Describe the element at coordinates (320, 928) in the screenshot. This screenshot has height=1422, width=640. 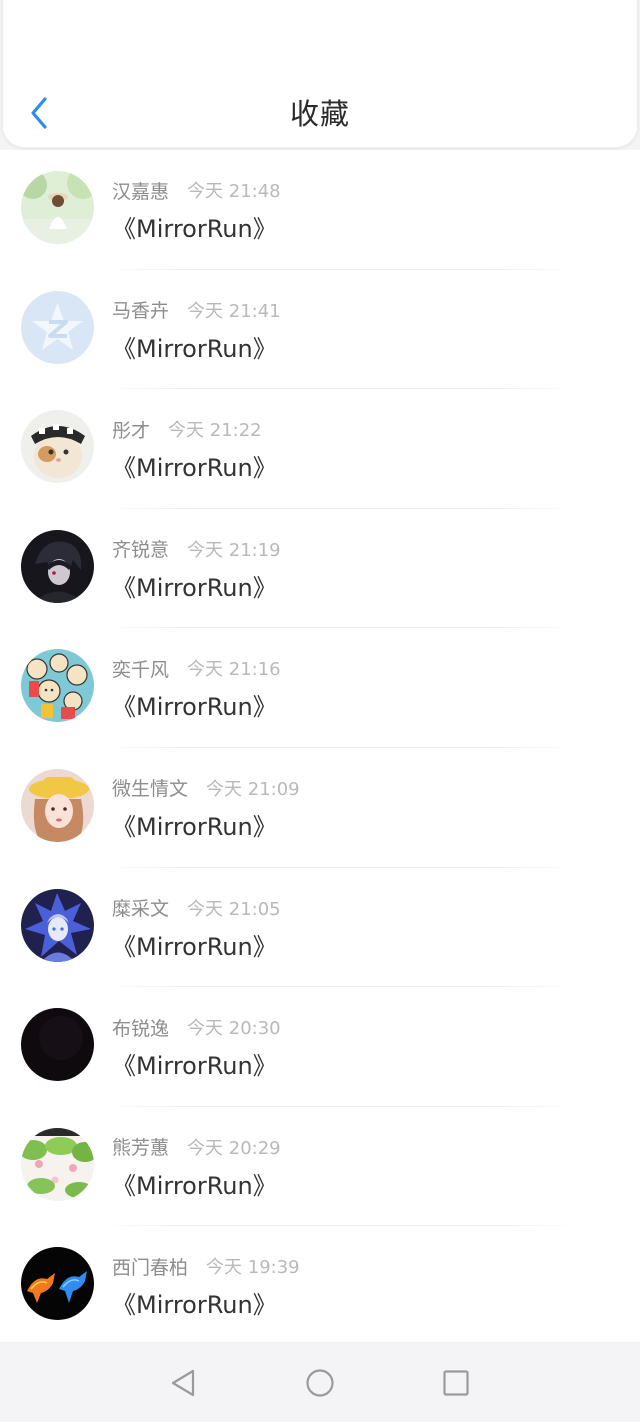
I see `list-item: 糜采文 今天 21:05 《MirrorRun》` at that location.